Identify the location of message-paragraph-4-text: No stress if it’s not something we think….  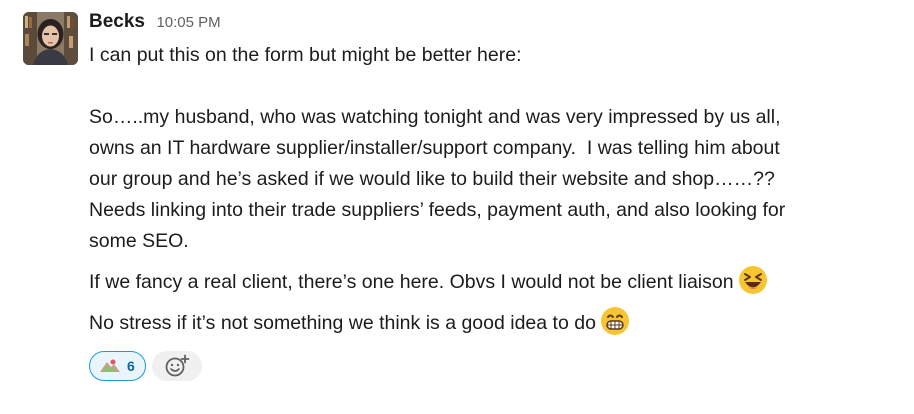
(342, 323).